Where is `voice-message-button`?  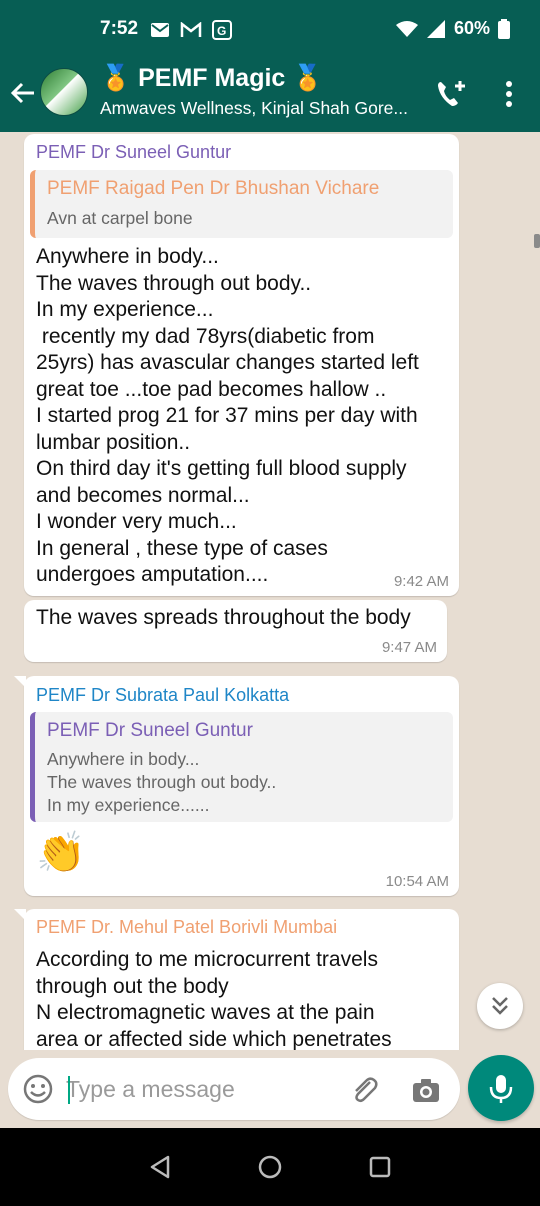 voice-message-button is located at coordinates (501, 1088).